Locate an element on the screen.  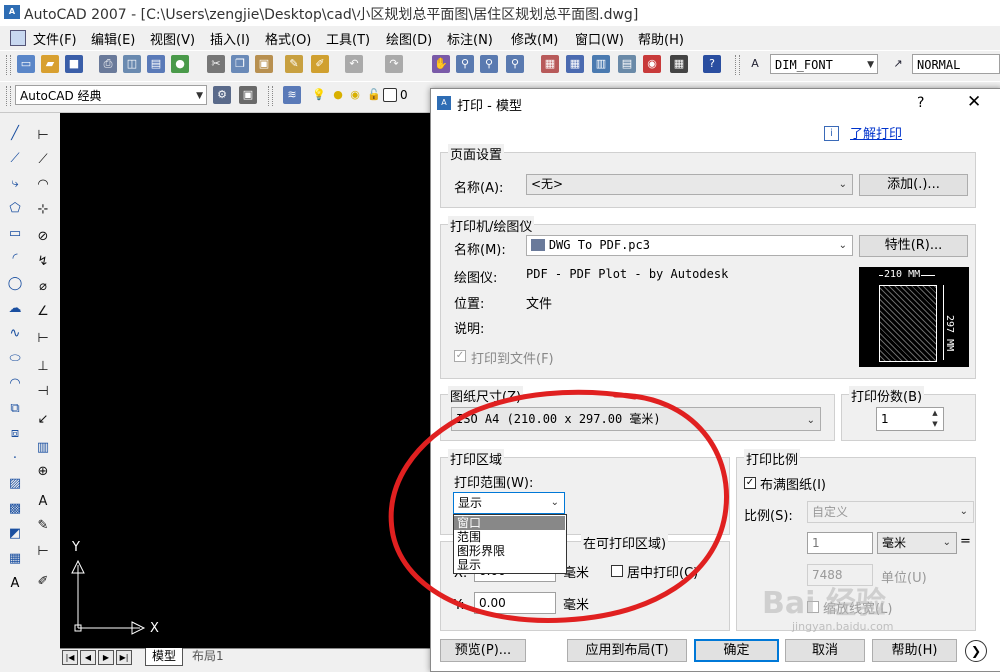
hatch-icon: ▨ is located at coordinates (15, 484).